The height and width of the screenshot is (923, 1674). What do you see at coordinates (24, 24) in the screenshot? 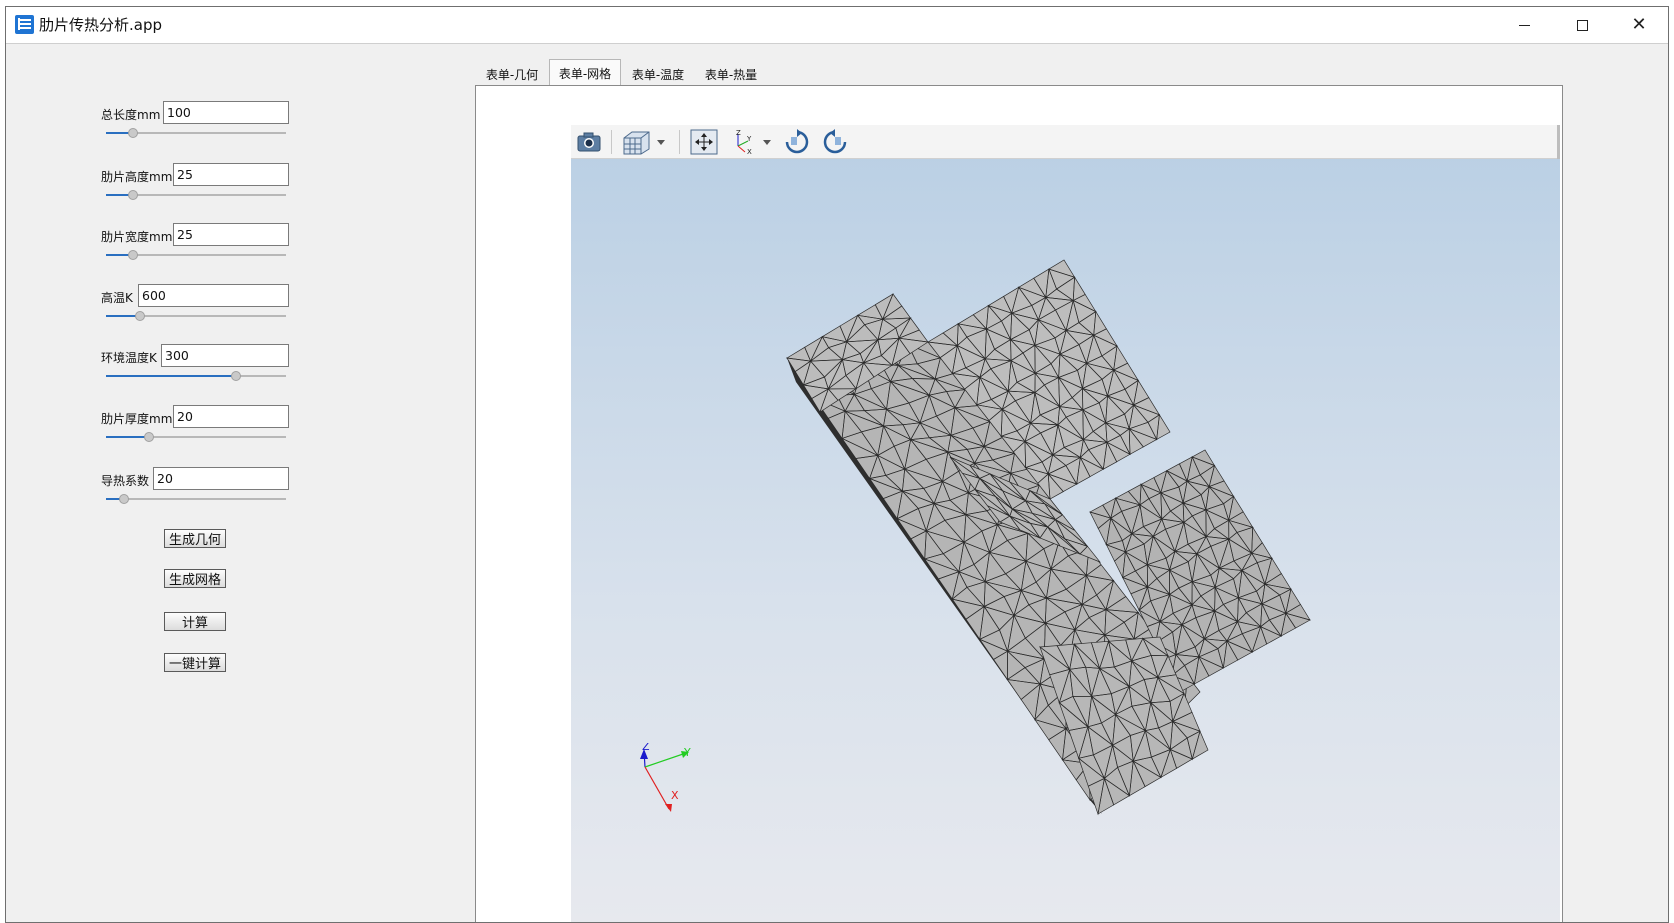
I see `app-icon` at bounding box center [24, 24].